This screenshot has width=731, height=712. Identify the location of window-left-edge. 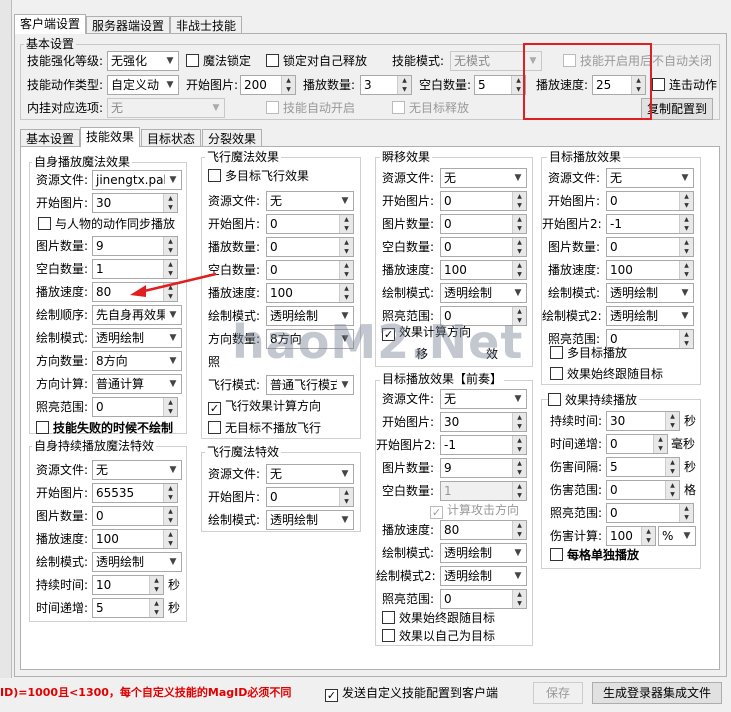
(6, 356).